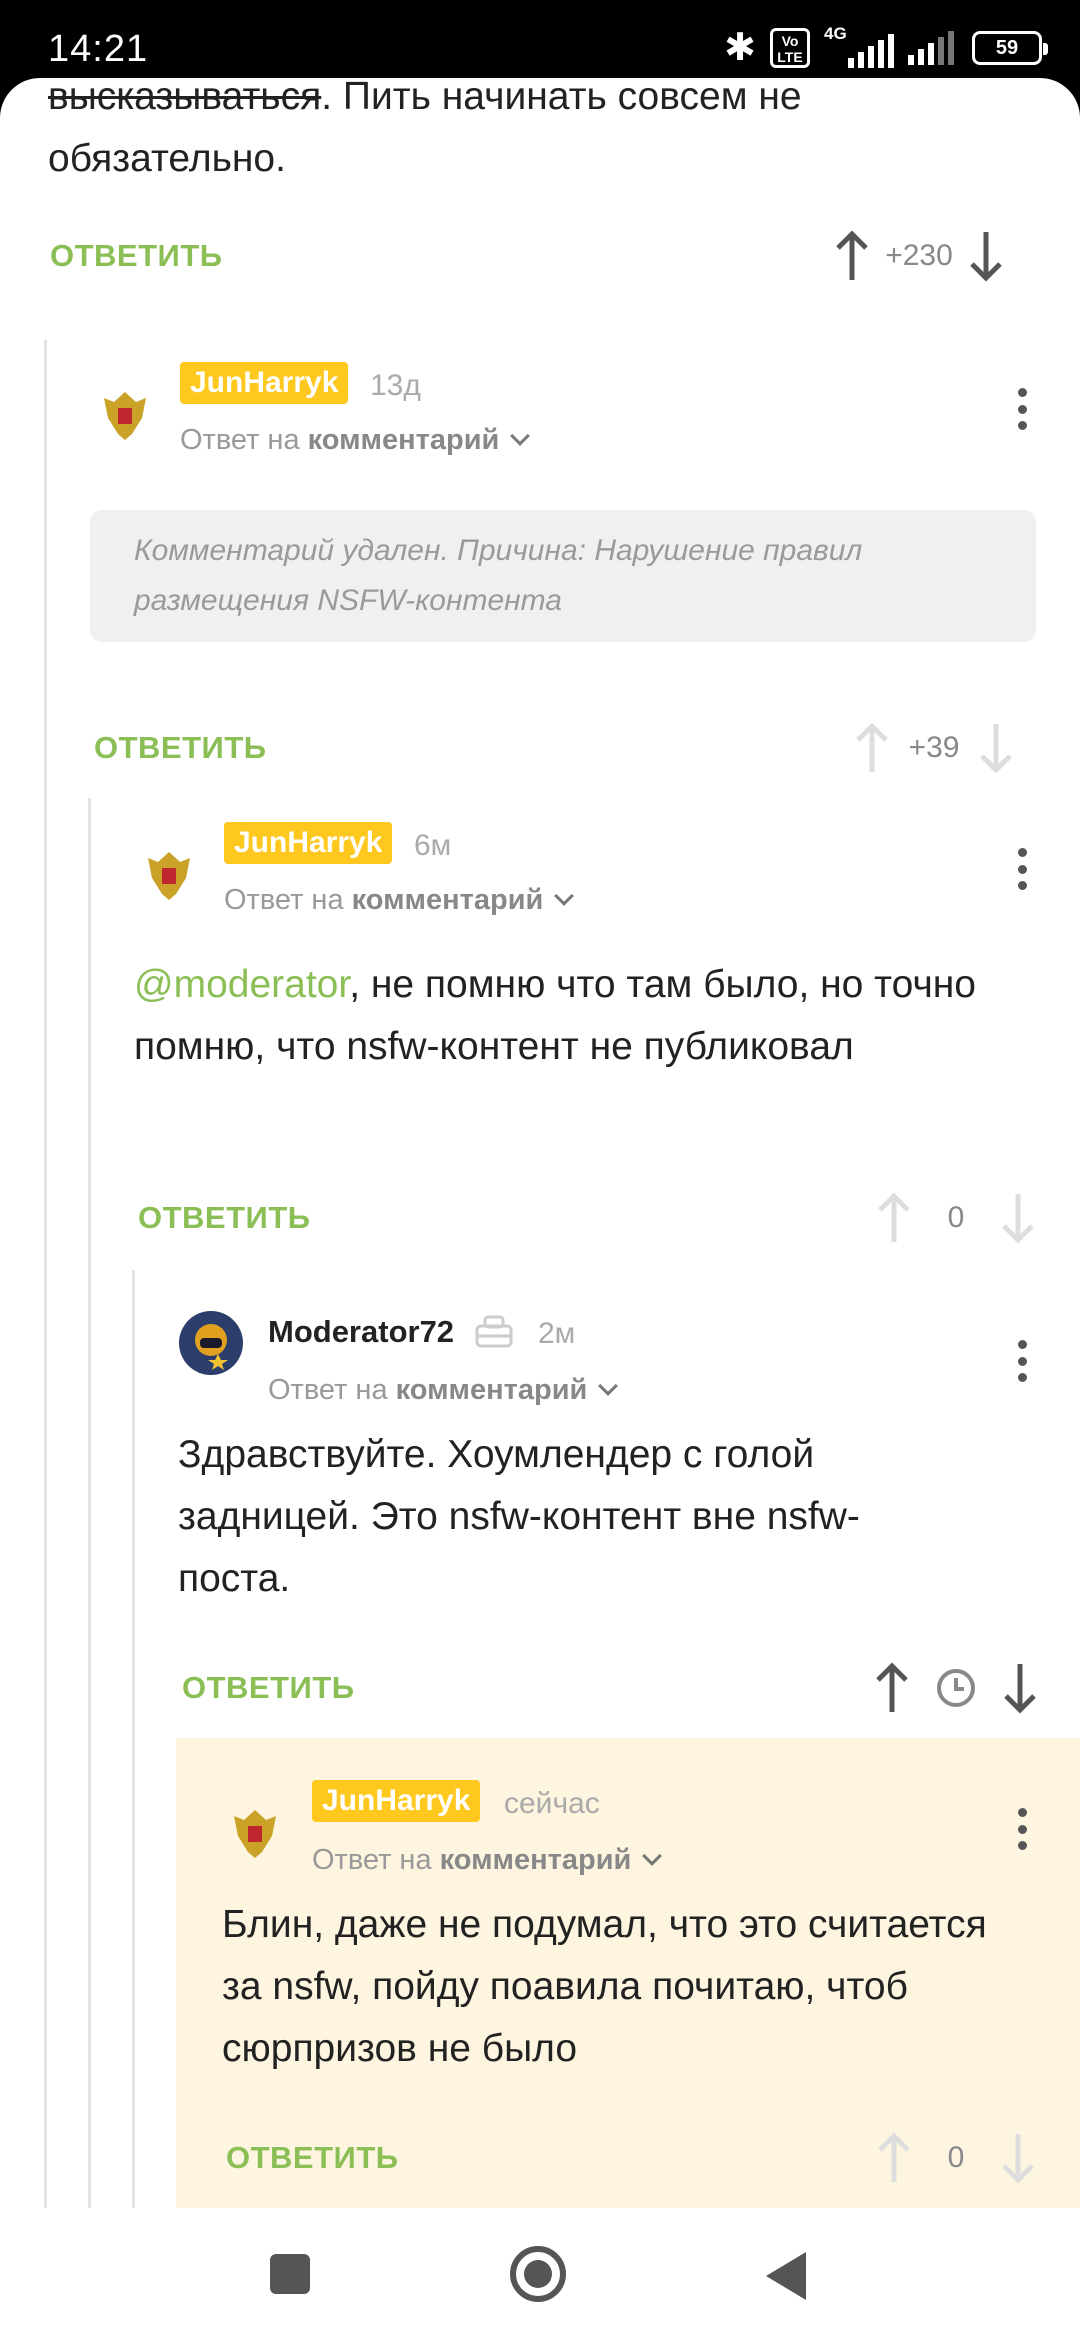  I want to click on score: +230, so click(919, 255).